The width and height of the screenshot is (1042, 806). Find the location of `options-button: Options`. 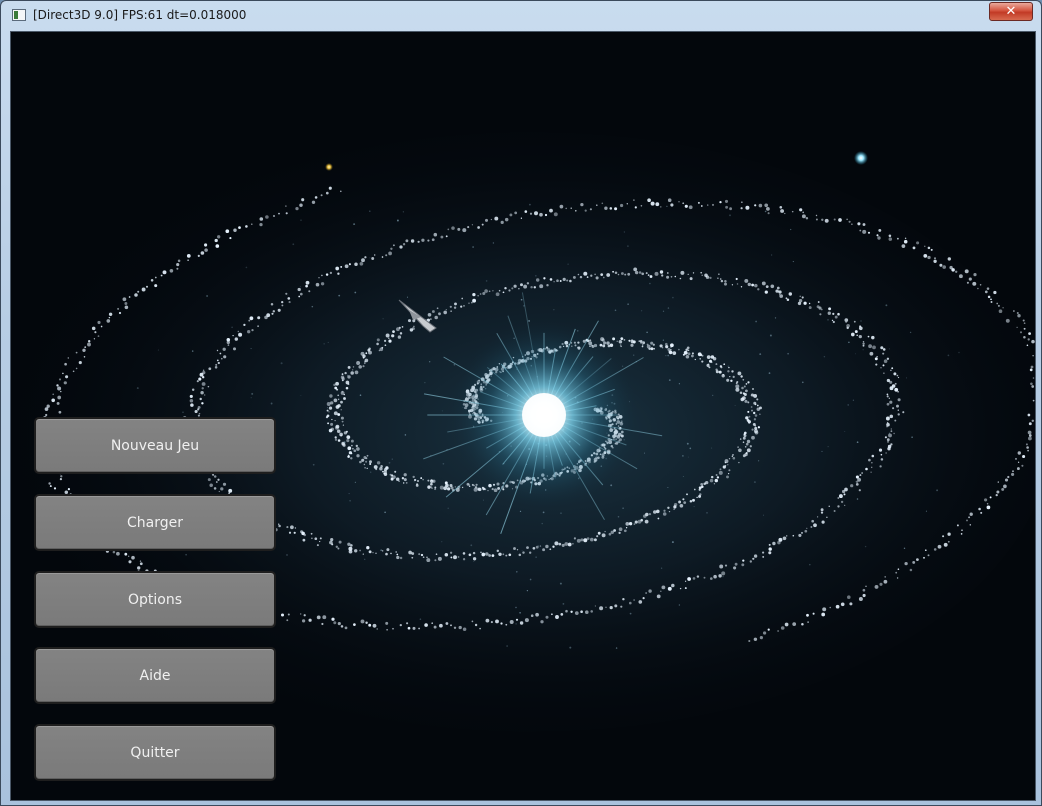

options-button: Options is located at coordinates (155, 599).